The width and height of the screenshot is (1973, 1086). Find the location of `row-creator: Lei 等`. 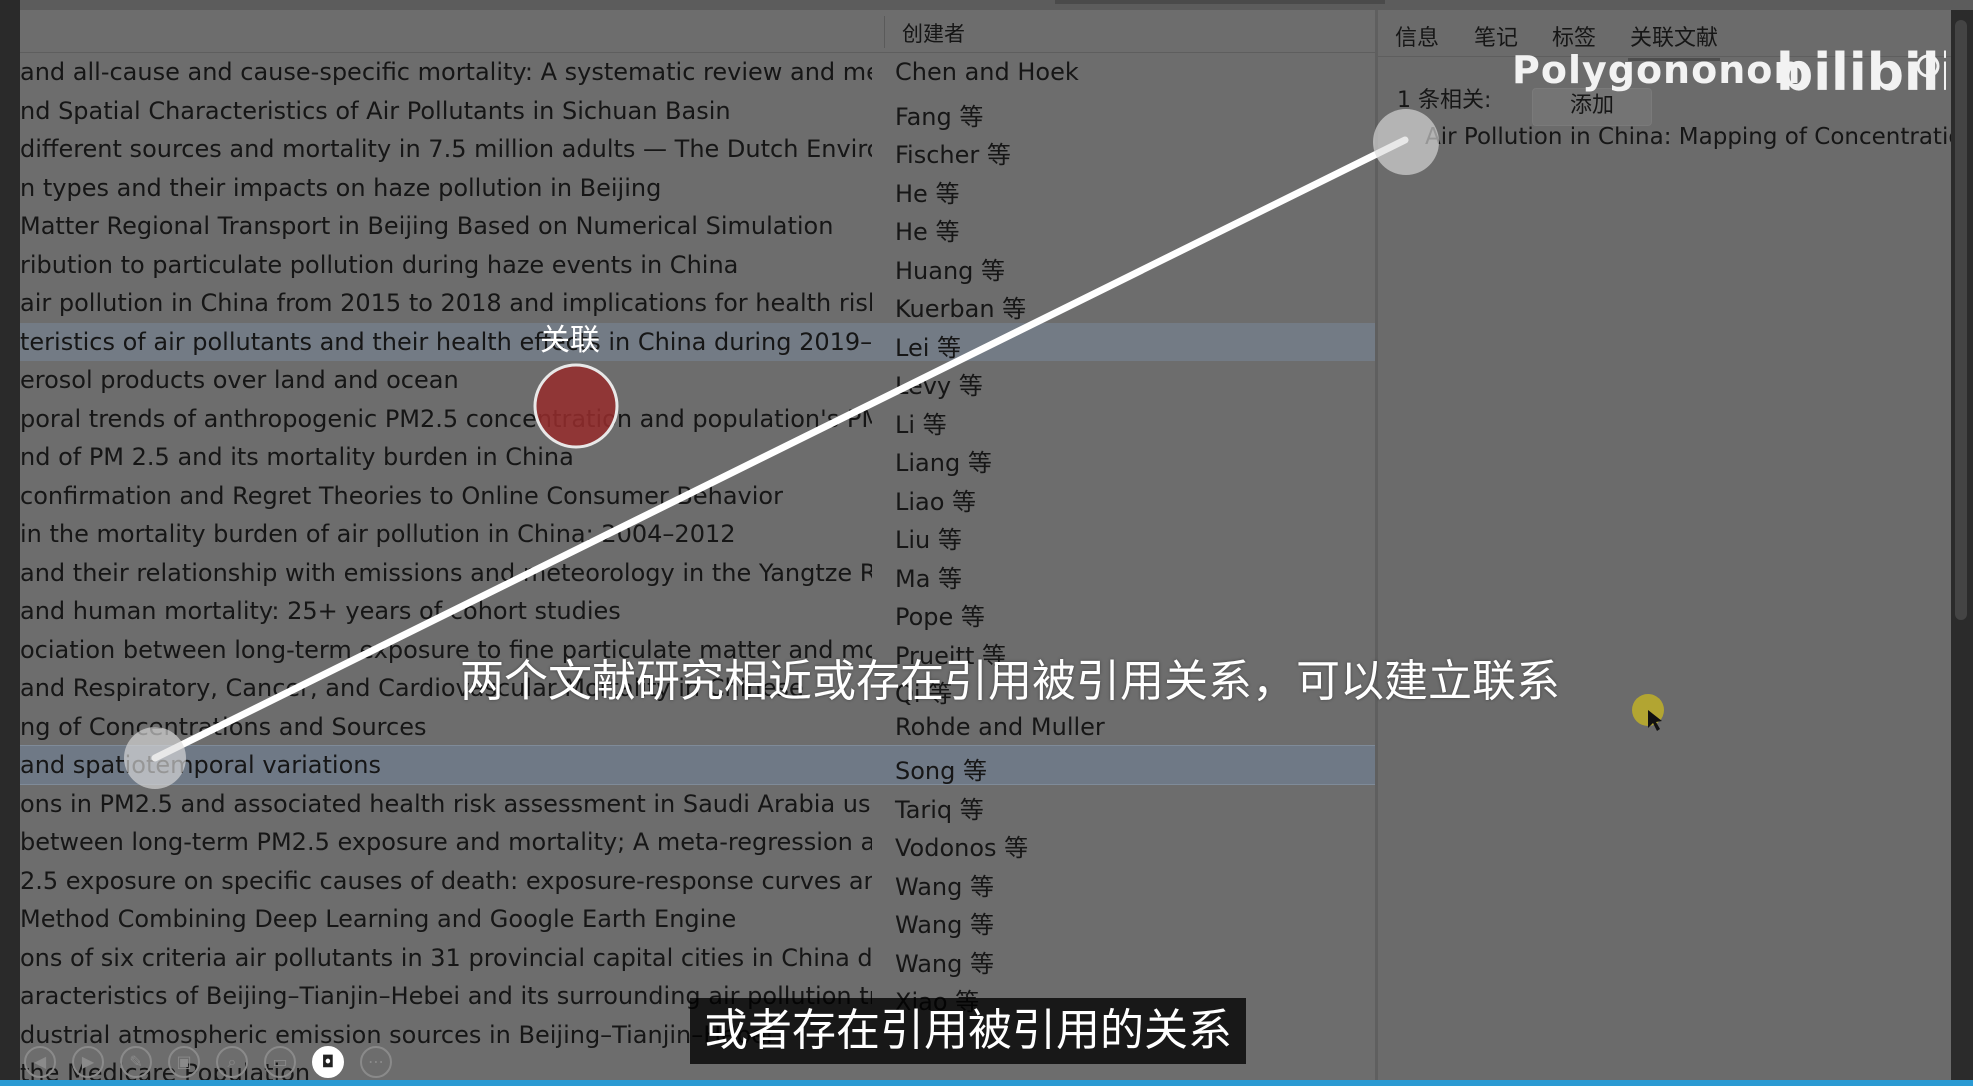

row-creator: Lei 等 is located at coordinates (928, 347).